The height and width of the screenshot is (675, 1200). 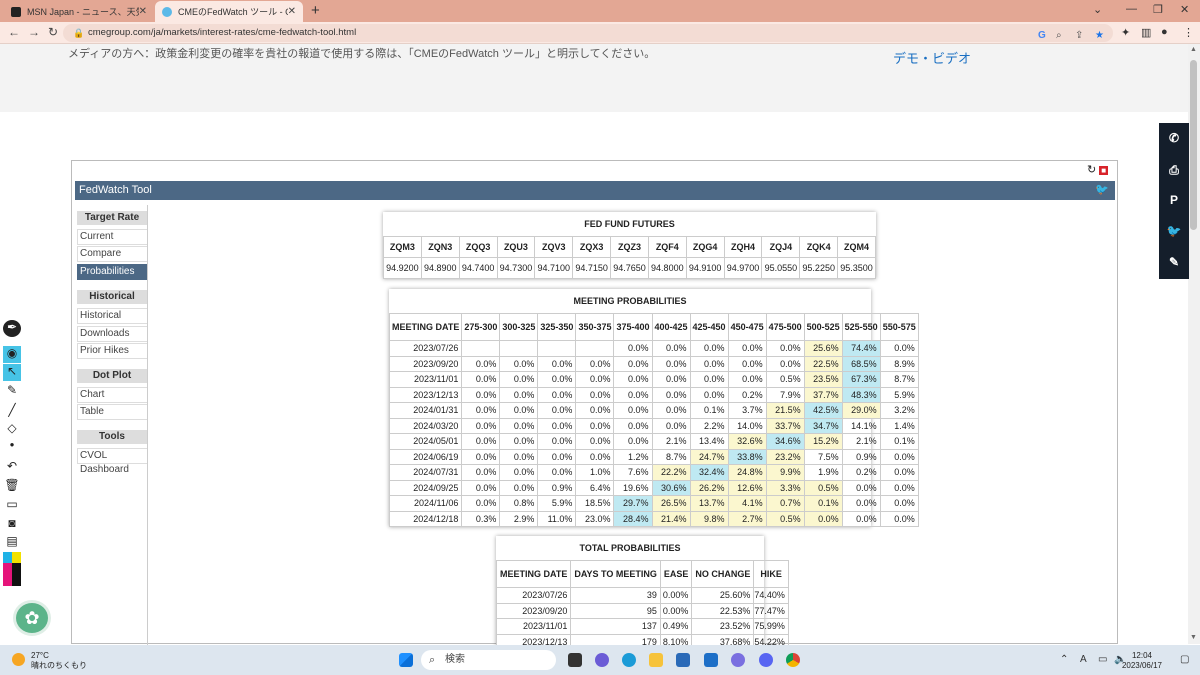 I want to click on pdf-icon: ■, so click(x=1104, y=170).